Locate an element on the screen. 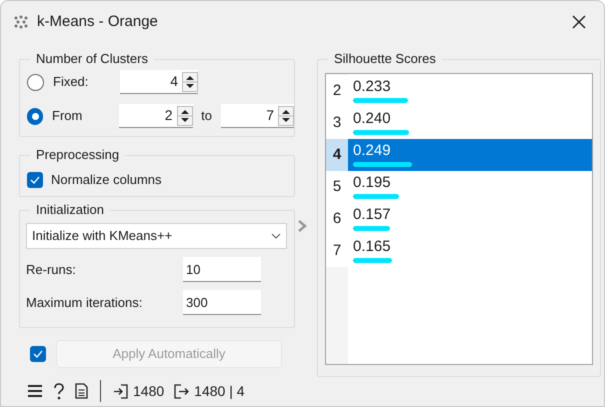 The image size is (605, 407). close-icon is located at coordinates (579, 22).